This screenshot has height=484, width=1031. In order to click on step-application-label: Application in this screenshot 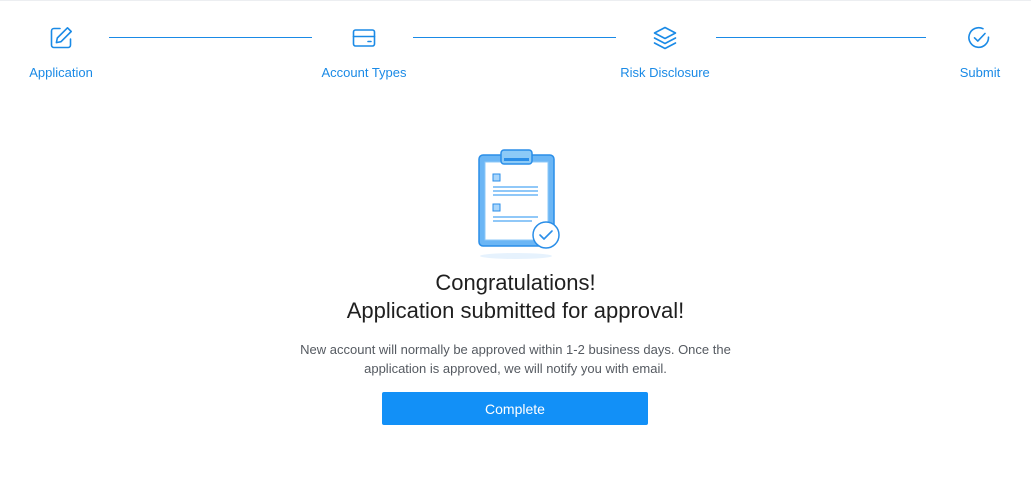, I will do `click(61, 72)`.